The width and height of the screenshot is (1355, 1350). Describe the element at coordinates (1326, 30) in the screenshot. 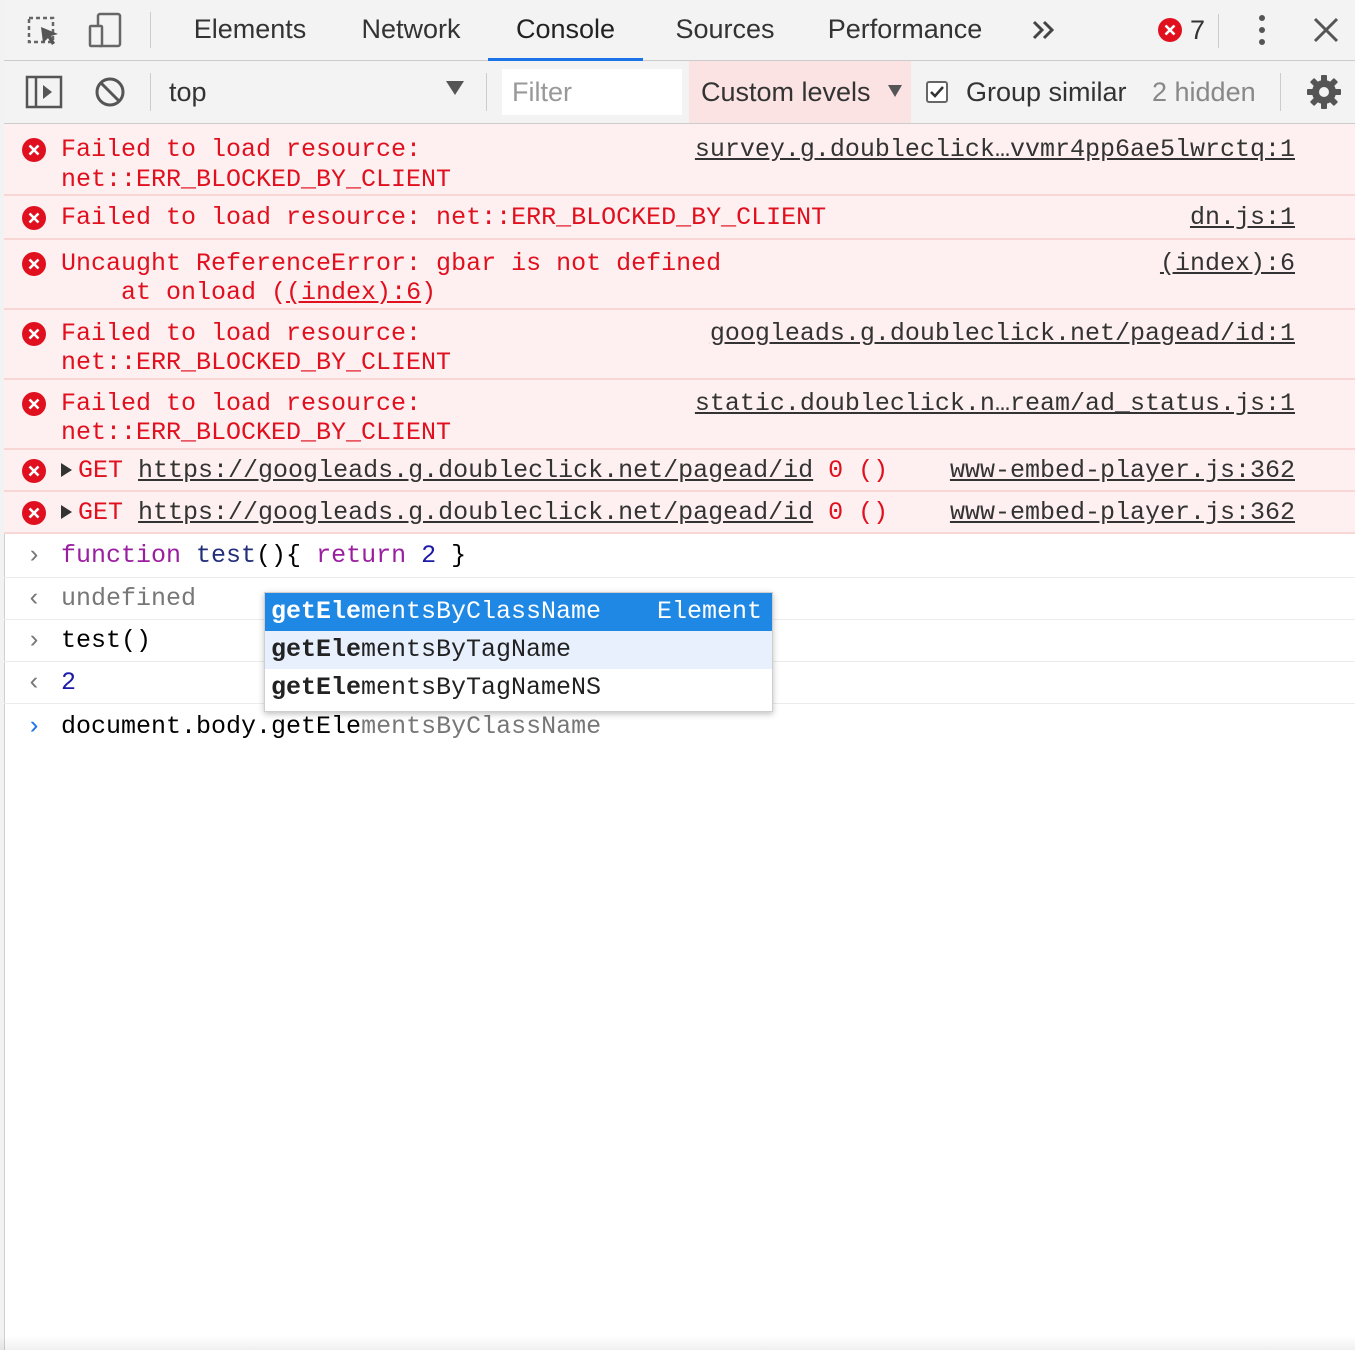

I see `close-icon` at that location.